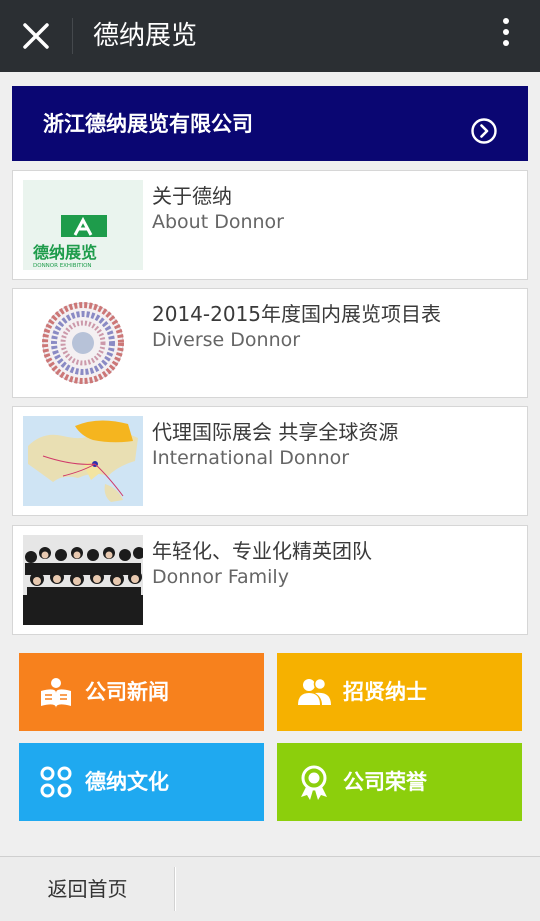 The width and height of the screenshot is (540, 921). What do you see at coordinates (127, 692) in the screenshot?
I see `tile-label: 公司新闻` at bounding box center [127, 692].